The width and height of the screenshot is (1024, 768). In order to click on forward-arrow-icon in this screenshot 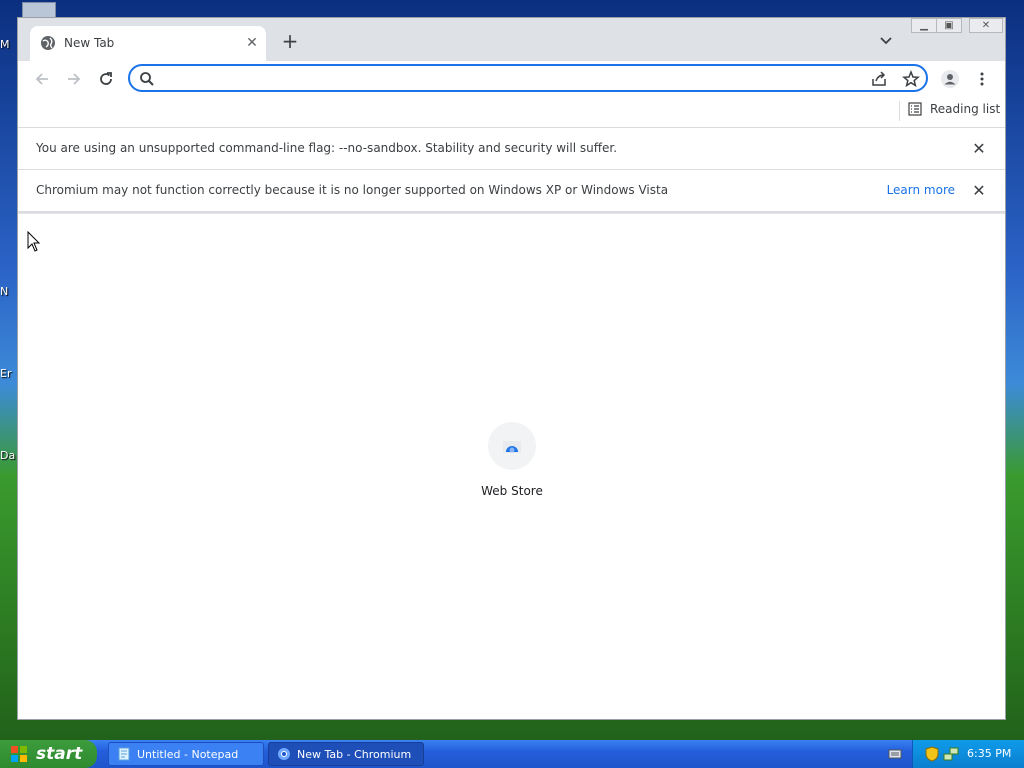, I will do `click(74, 79)`.